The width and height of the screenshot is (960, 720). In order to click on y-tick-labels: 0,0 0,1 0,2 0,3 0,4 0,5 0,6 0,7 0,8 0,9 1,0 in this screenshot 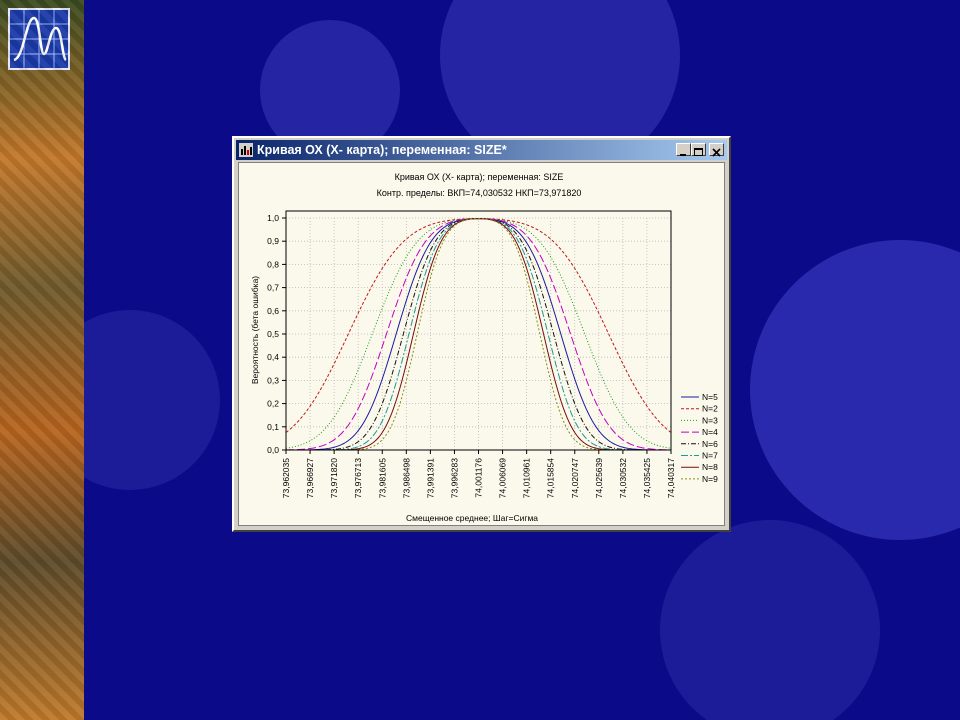, I will do `click(273, 334)`.